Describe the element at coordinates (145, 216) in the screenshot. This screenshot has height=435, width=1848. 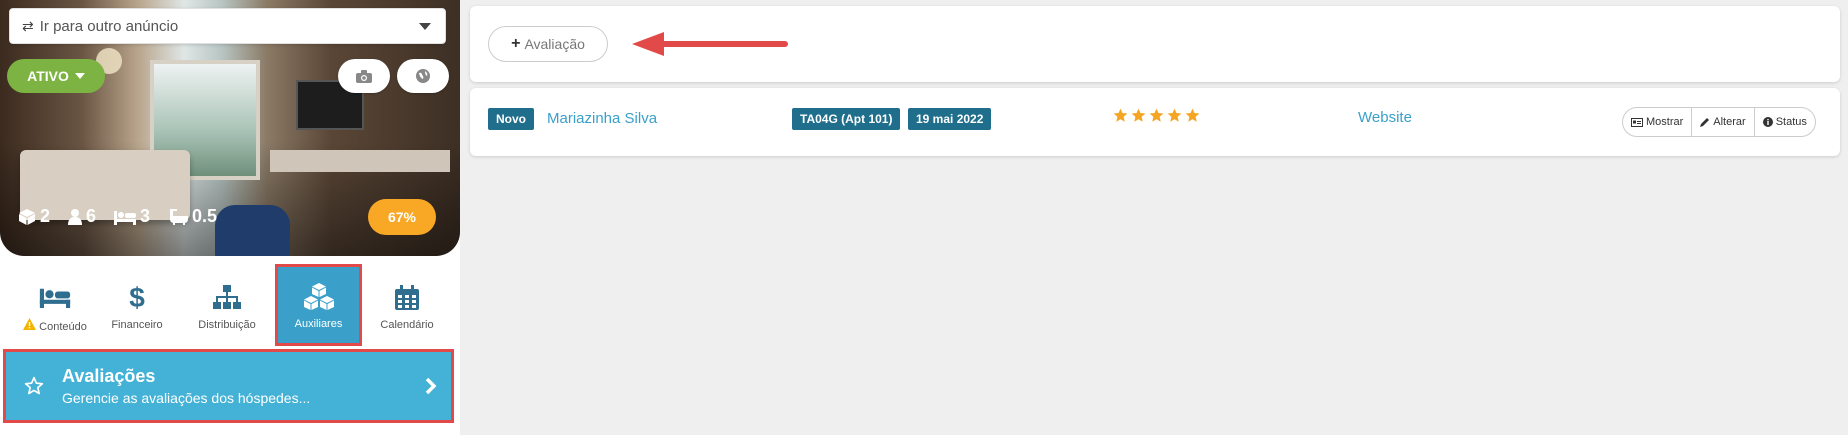
I see `beds-count: 3` at that location.